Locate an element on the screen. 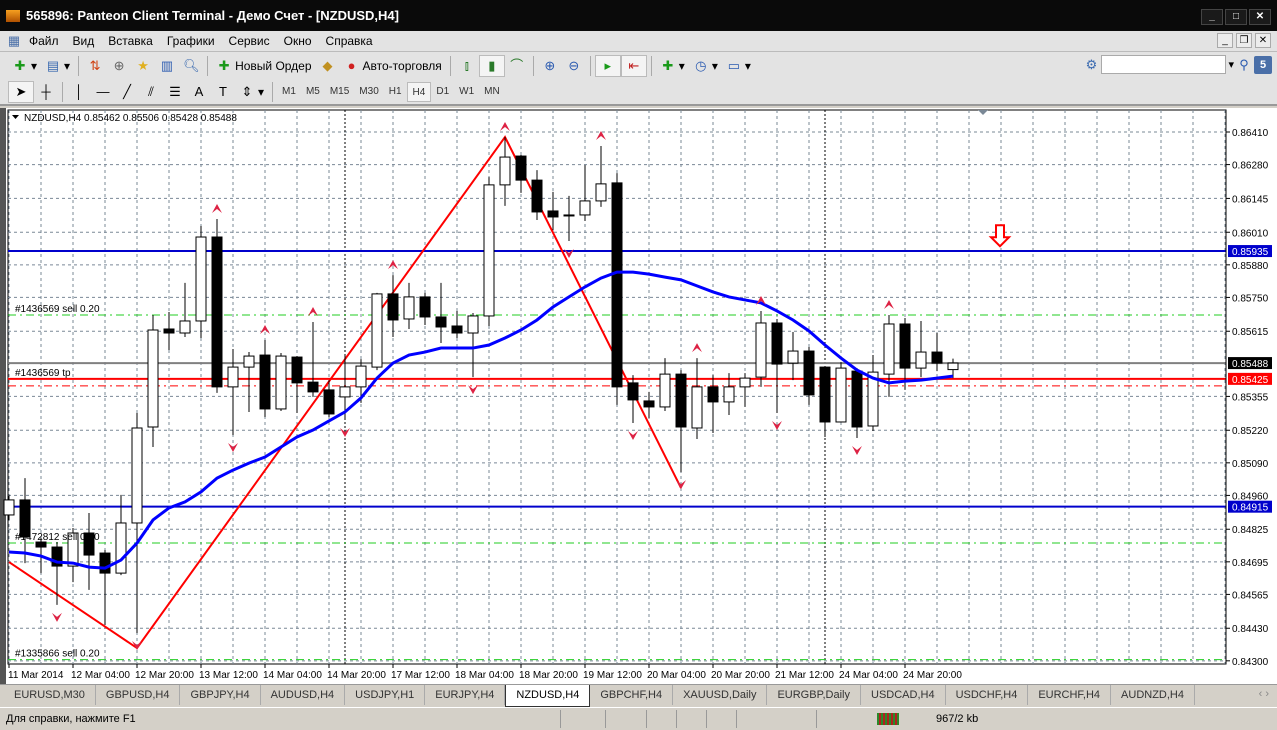  text-label-tool: T is located at coordinates (223, 92).